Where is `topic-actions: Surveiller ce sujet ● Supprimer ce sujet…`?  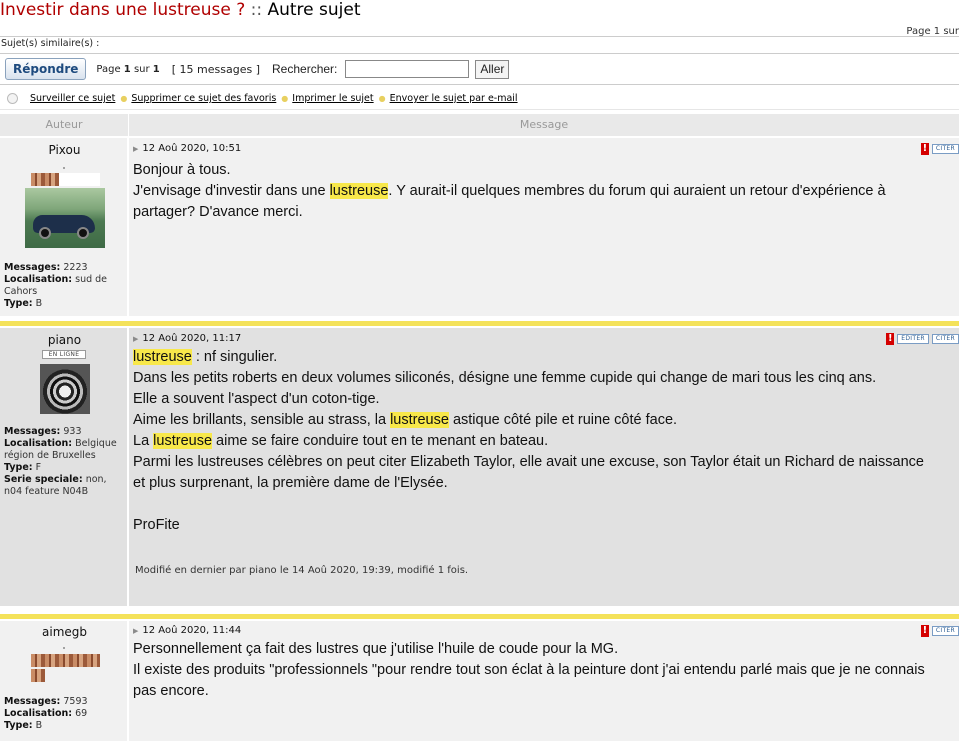
topic-actions: Surveiller ce sujet ● Supprimer ce sujet… is located at coordinates (479, 99).